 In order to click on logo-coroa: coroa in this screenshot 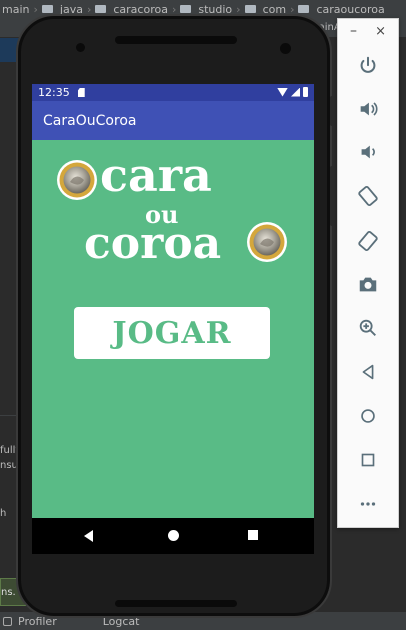, I will do `click(152, 243)`.